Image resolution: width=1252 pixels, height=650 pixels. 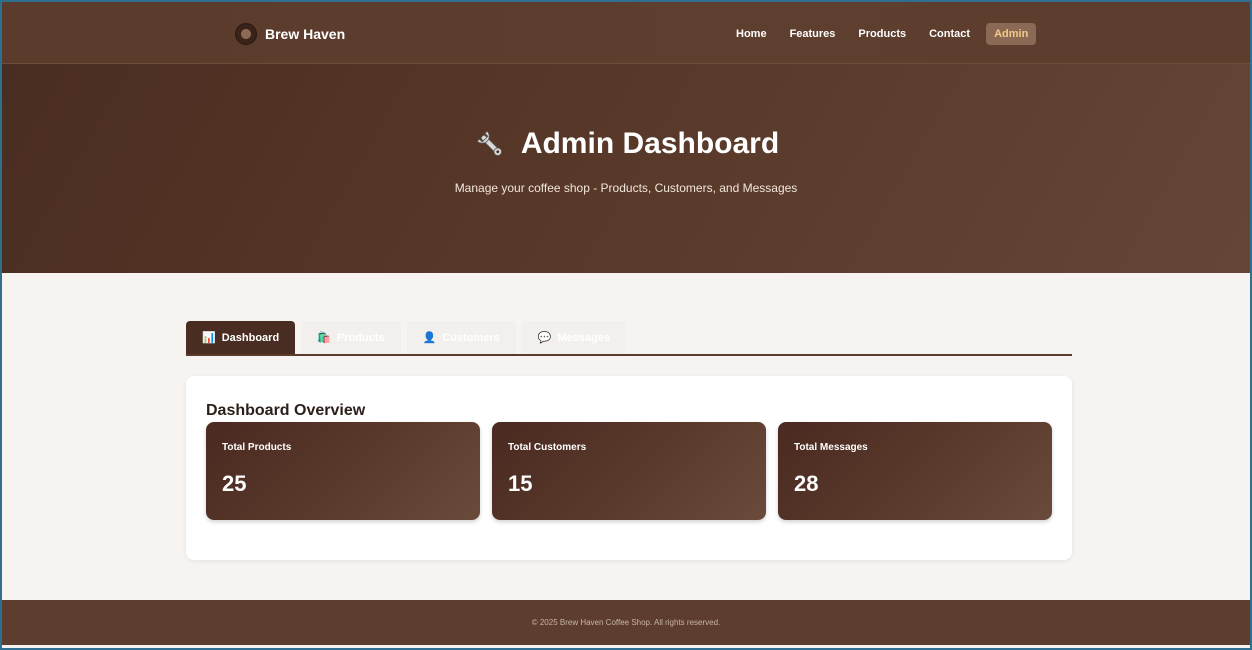 I want to click on tab-label: Customers, so click(x=471, y=337).